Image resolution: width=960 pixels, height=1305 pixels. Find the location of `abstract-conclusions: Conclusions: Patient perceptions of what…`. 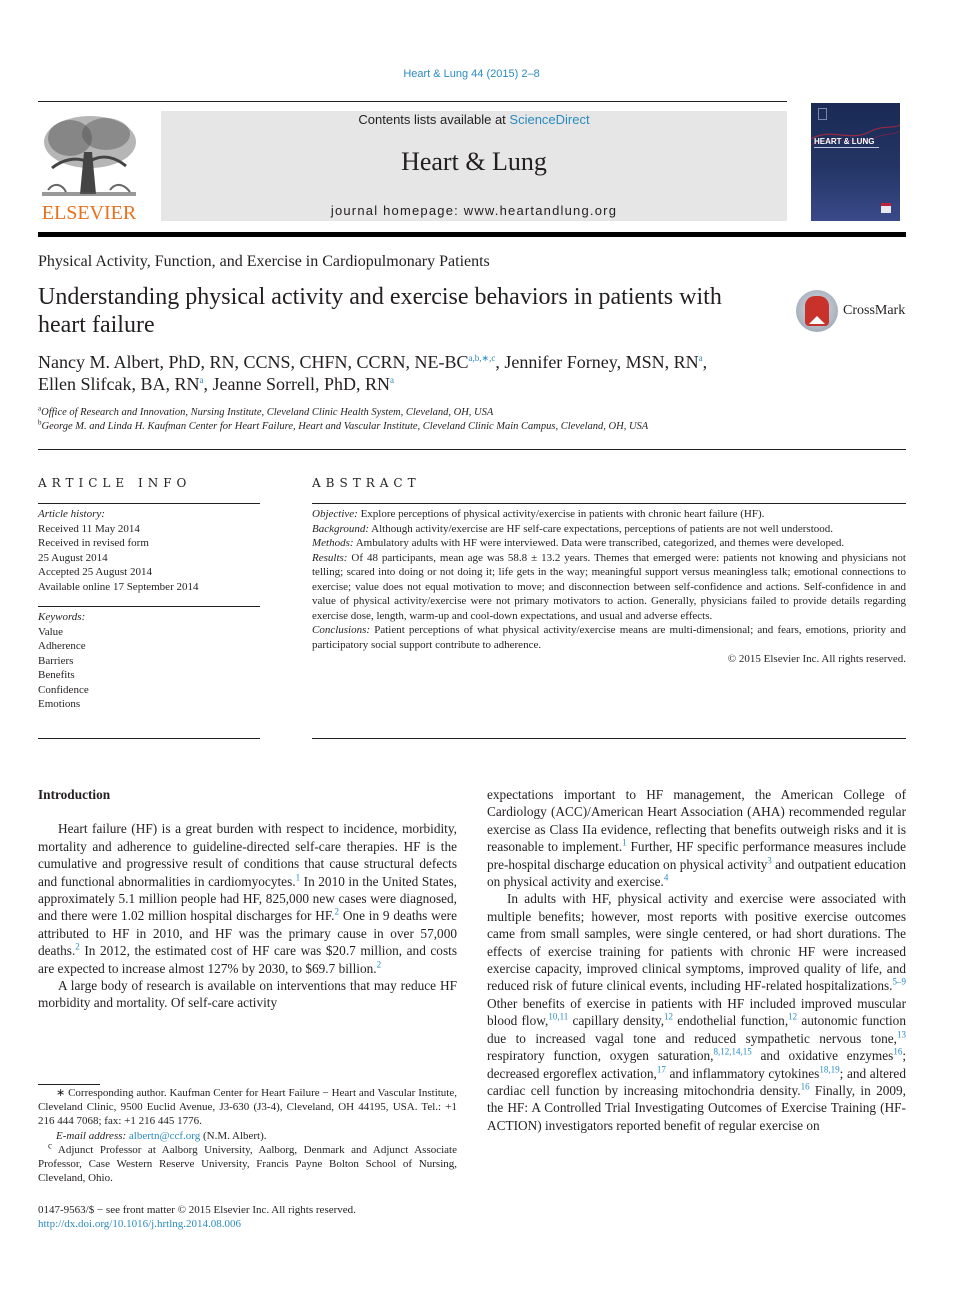

abstract-conclusions: Conclusions: Patient perceptions of what… is located at coordinates (609, 637).